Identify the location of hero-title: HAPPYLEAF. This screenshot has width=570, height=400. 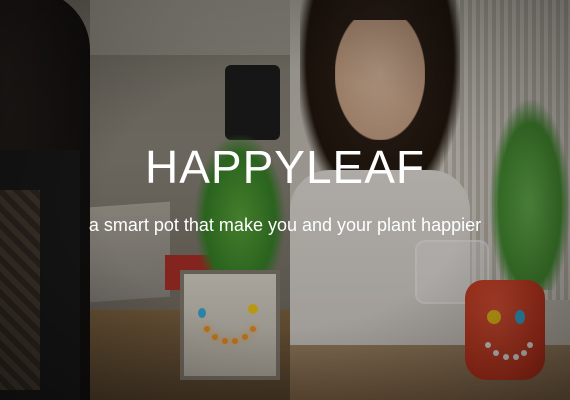
(285, 167).